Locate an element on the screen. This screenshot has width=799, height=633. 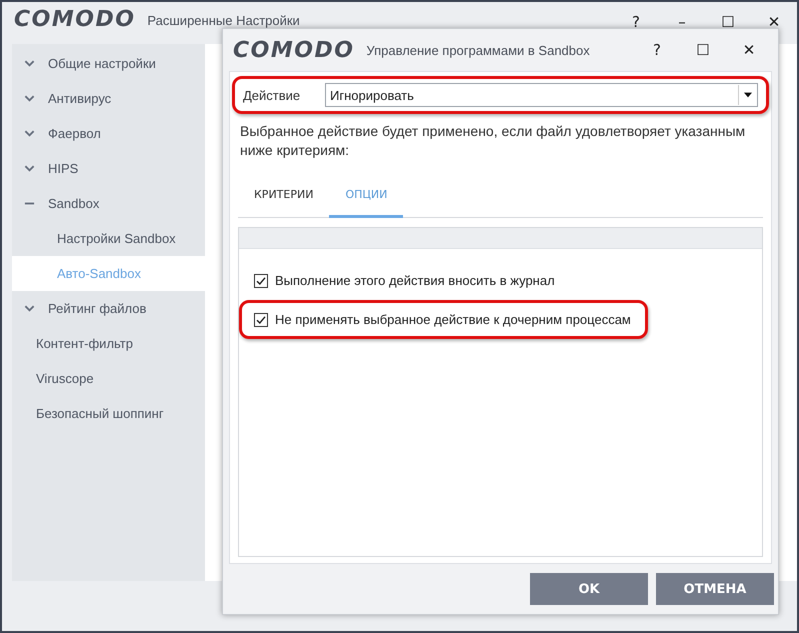
action-dropdown: Игнорировать is located at coordinates (541, 95).